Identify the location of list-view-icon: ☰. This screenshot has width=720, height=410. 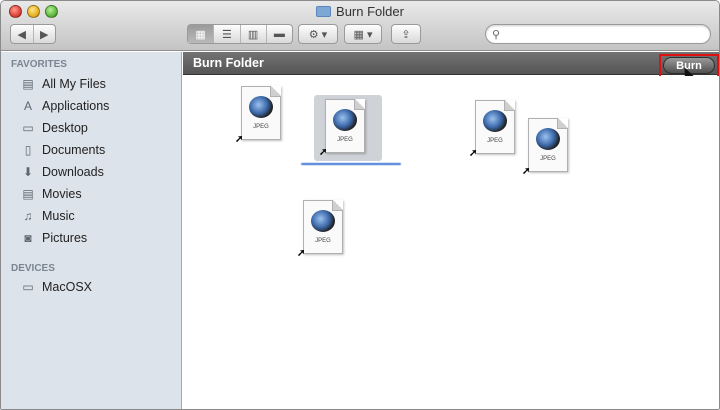
(226, 34).